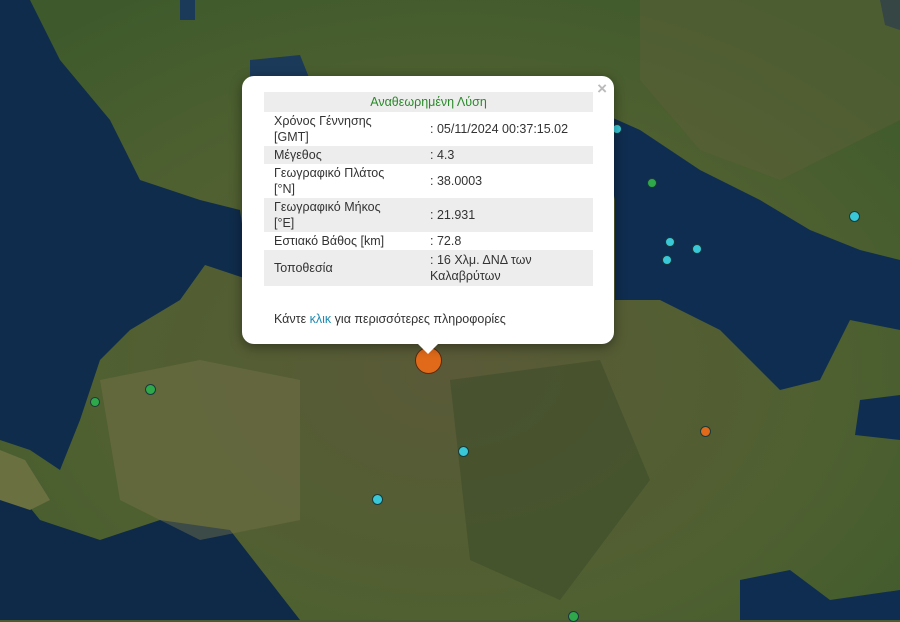  I want to click on popup-tip, so click(428, 348).